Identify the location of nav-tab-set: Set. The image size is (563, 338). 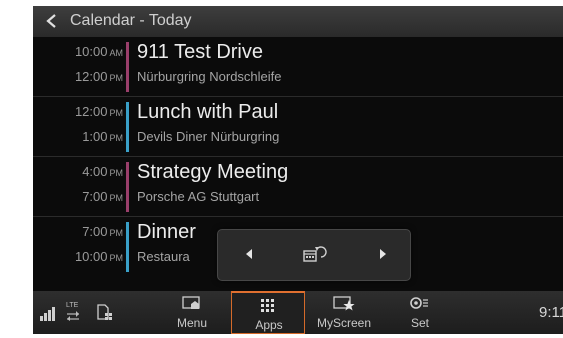
(420, 312).